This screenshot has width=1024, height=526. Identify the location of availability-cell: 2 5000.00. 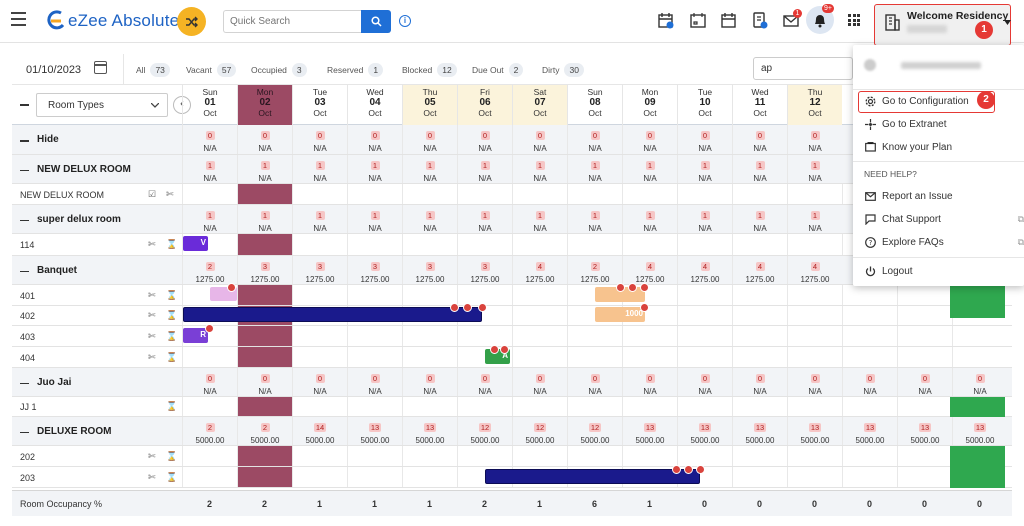
(264, 431).